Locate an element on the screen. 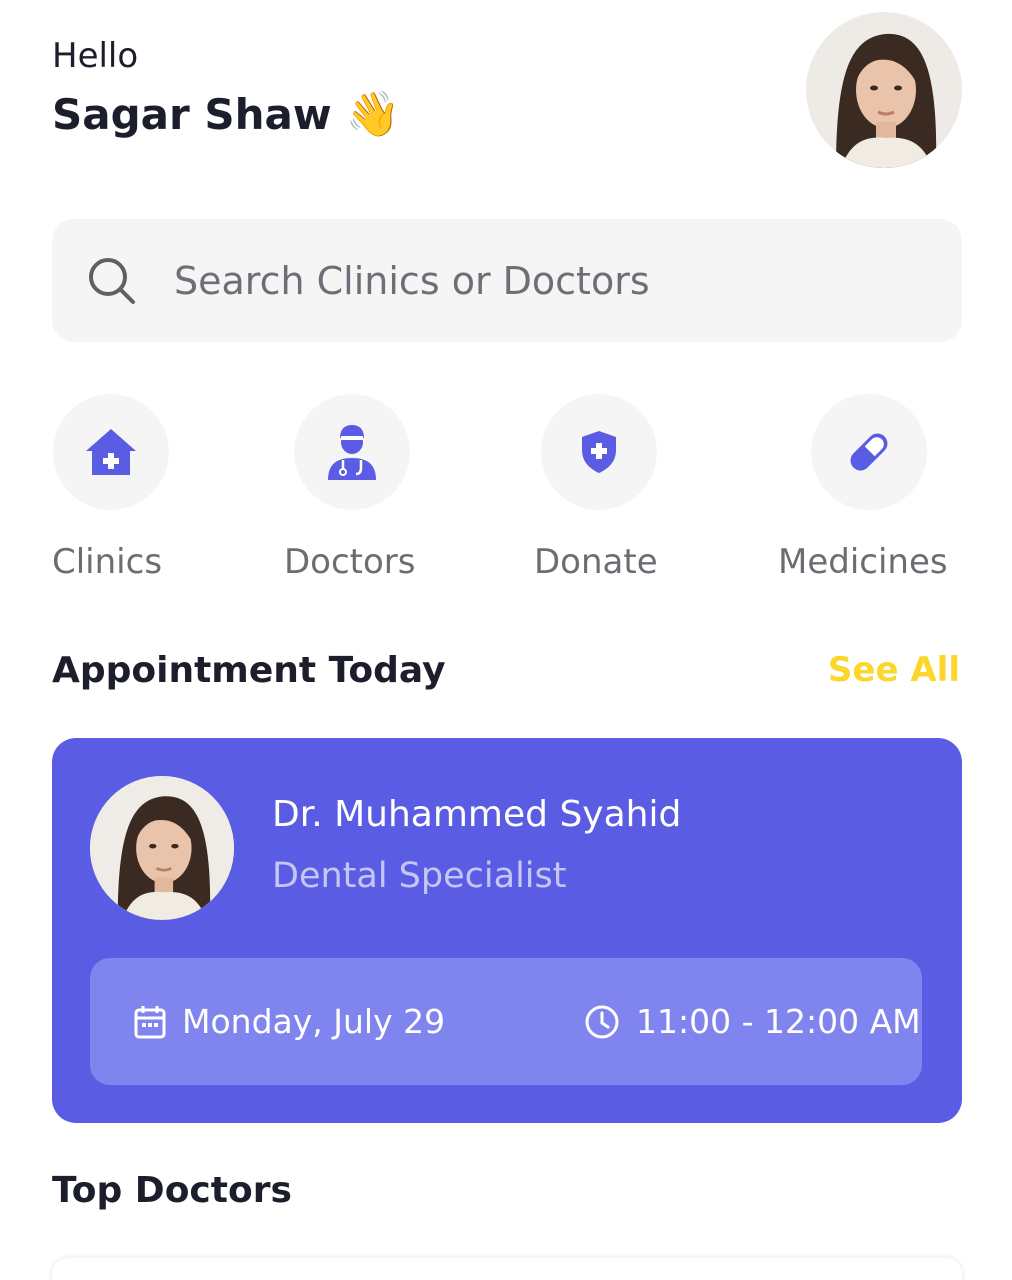 The height and width of the screenshot is (1280, 1012). category-label: Medicines is located at coordinates (863, 562).